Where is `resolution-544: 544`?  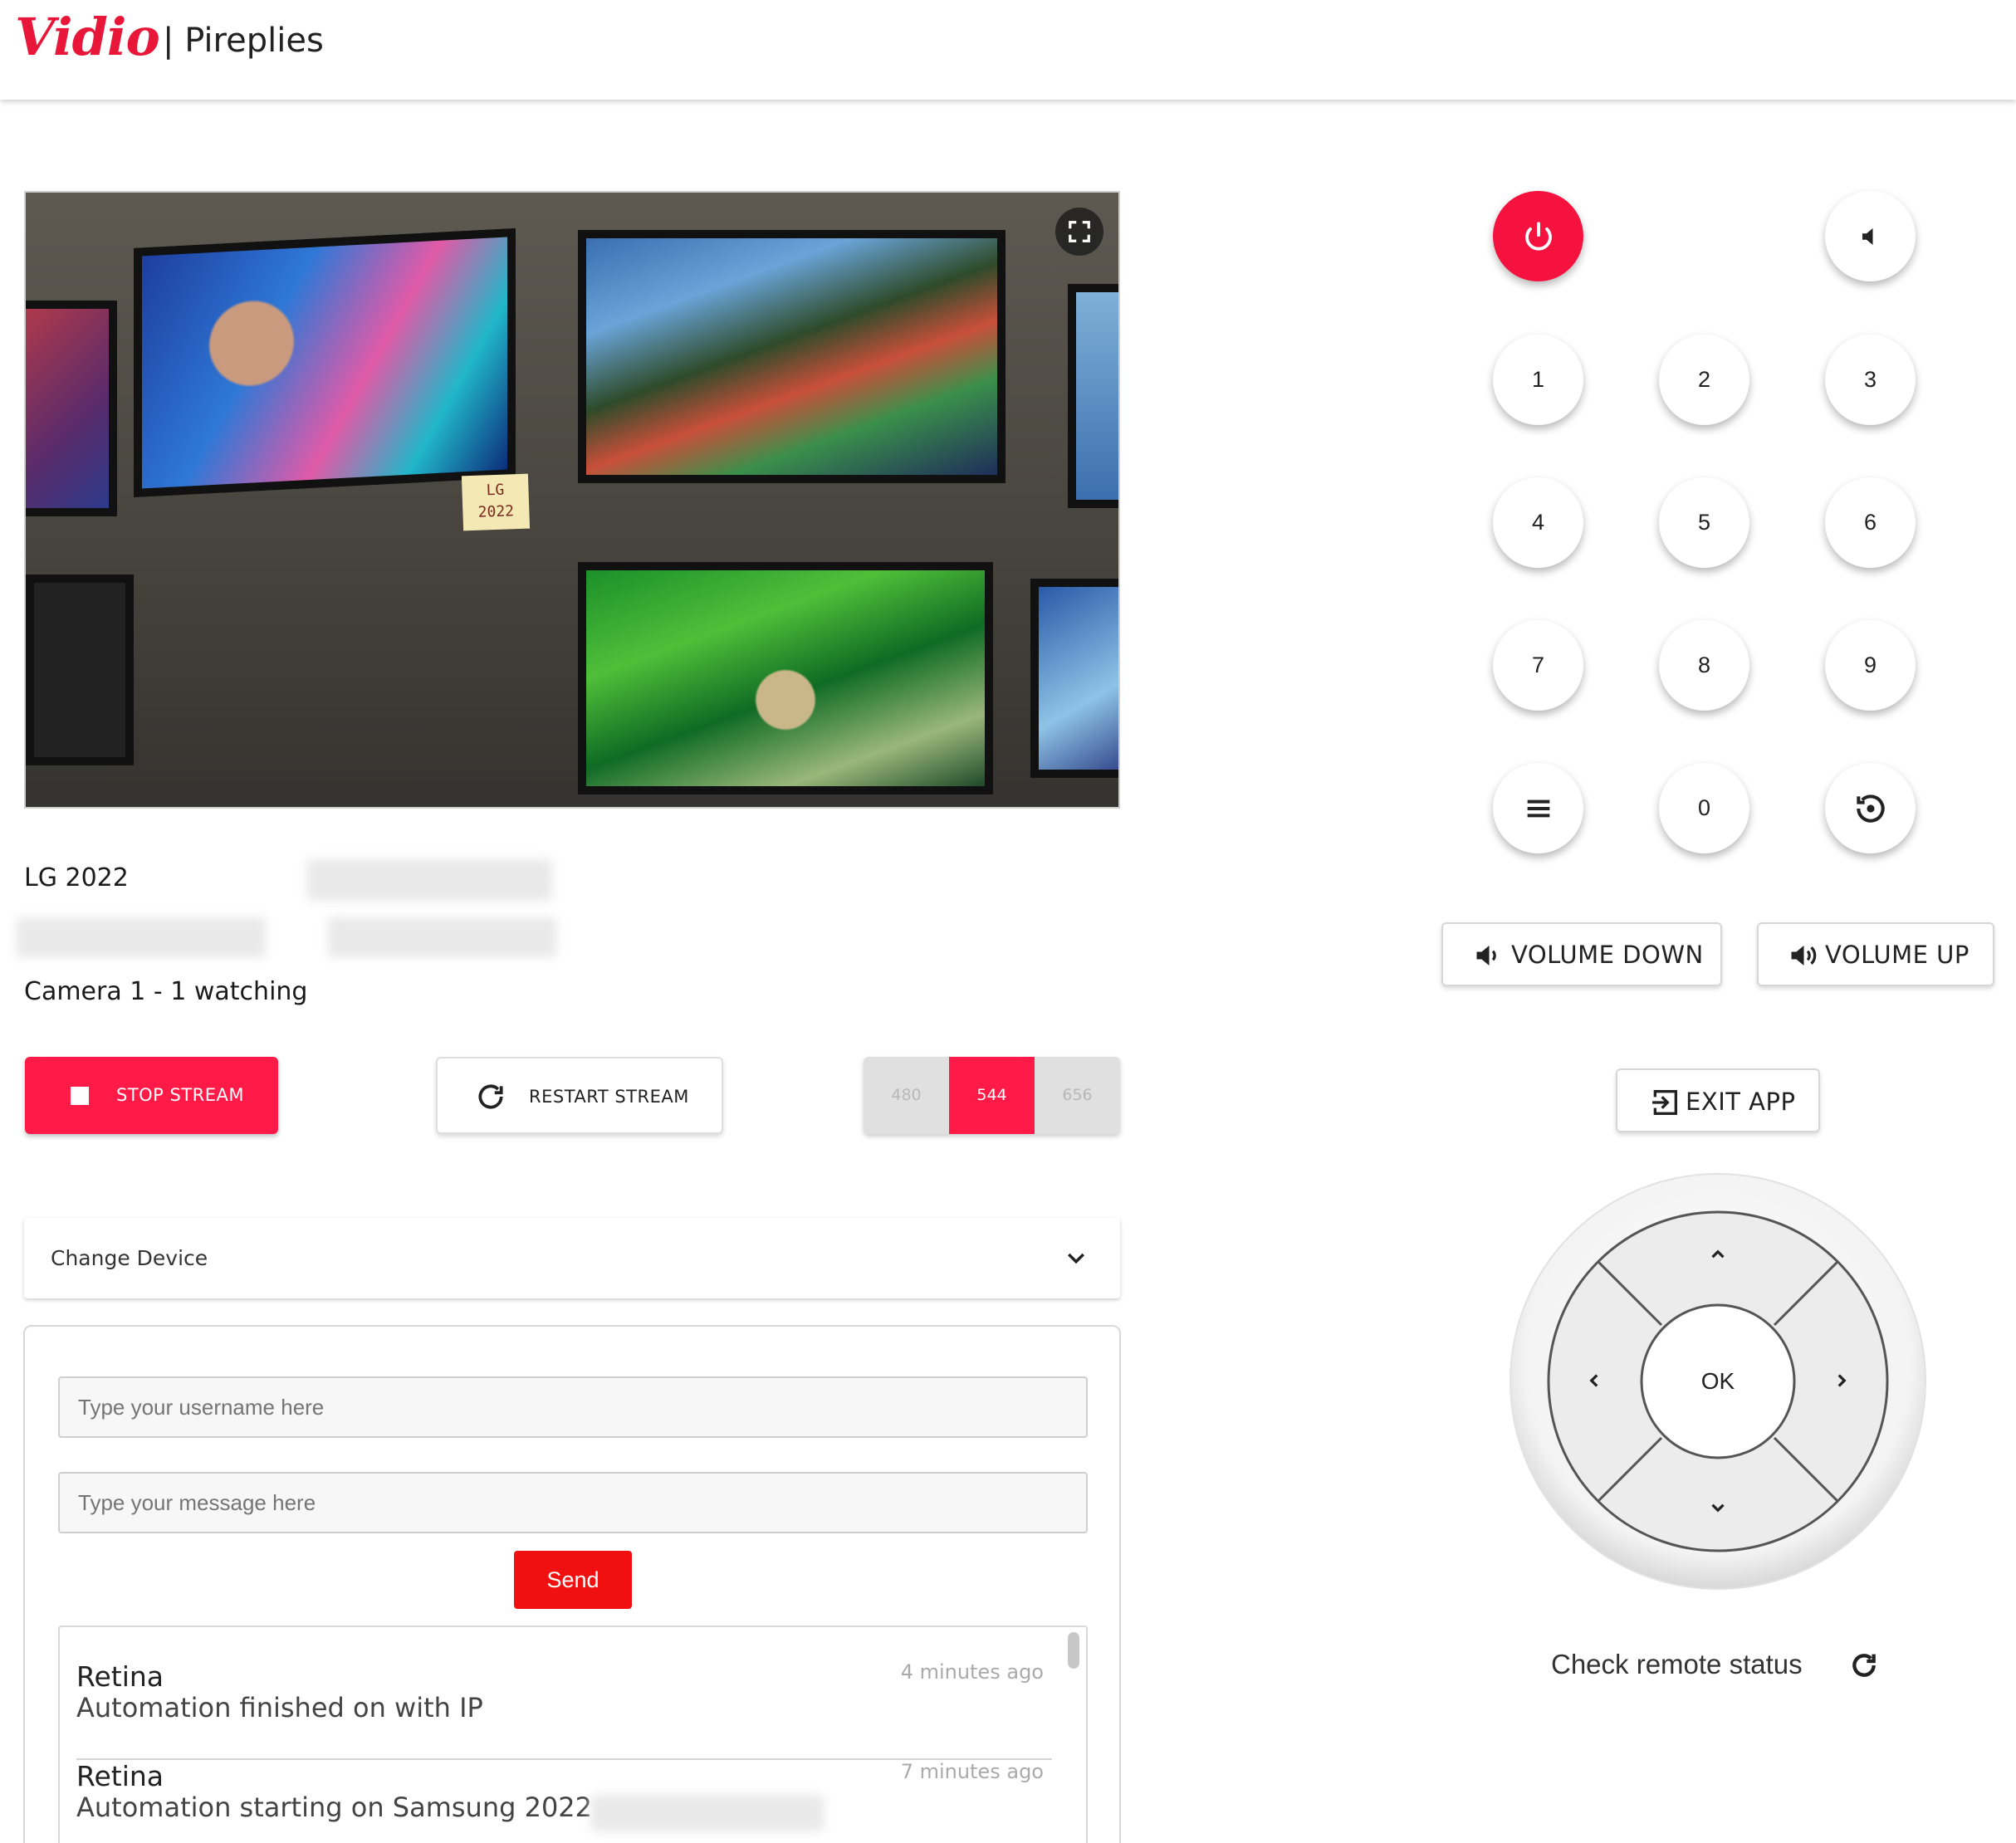
resolution-544: 544 is located at coordinates (992, 1095).